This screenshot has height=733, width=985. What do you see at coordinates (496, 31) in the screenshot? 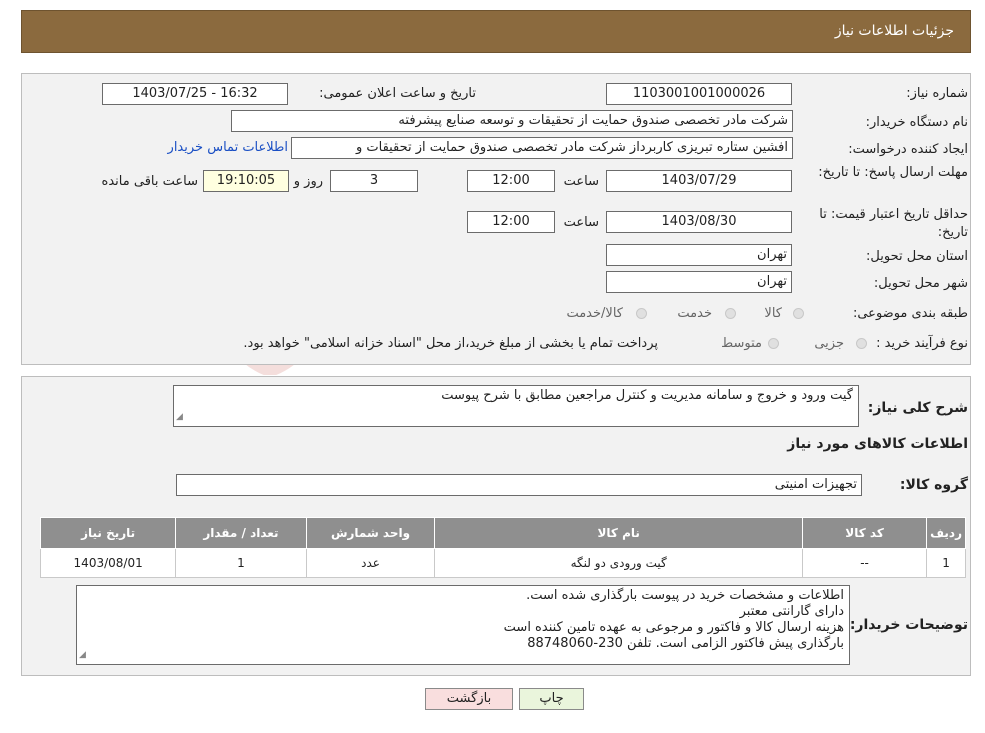
I see `page-header: جزئیات اطلاعات نیاز` at bounding box center [496, 31].